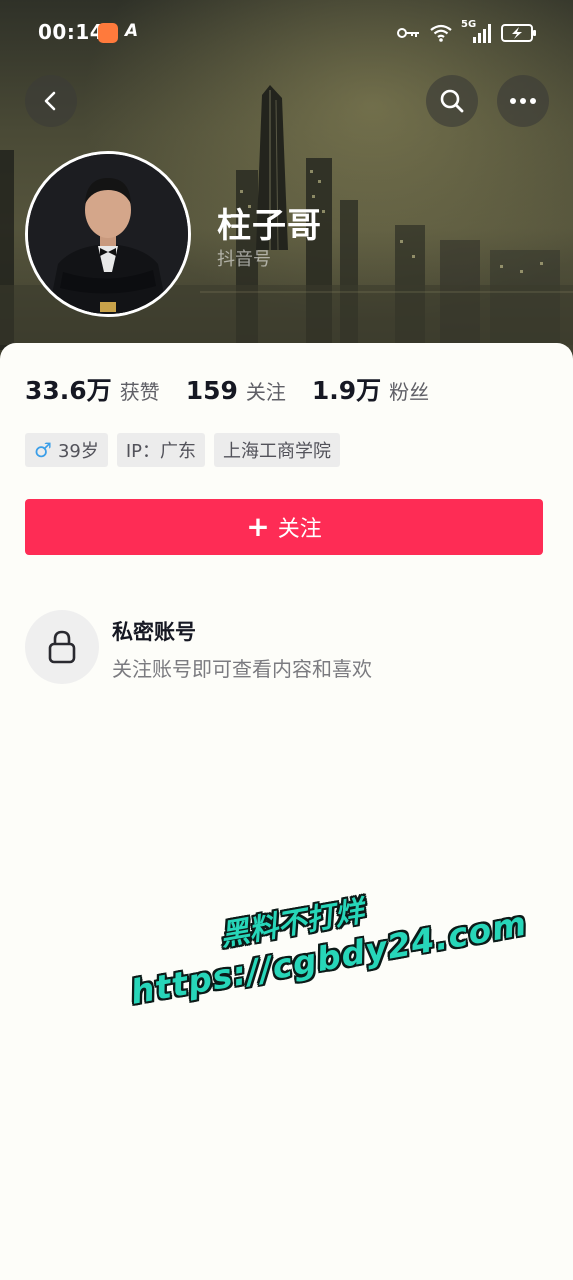 Image resolution: width=573 pixels, height=1280 pixels. I want to click on lock-badge, so click(62, 647).